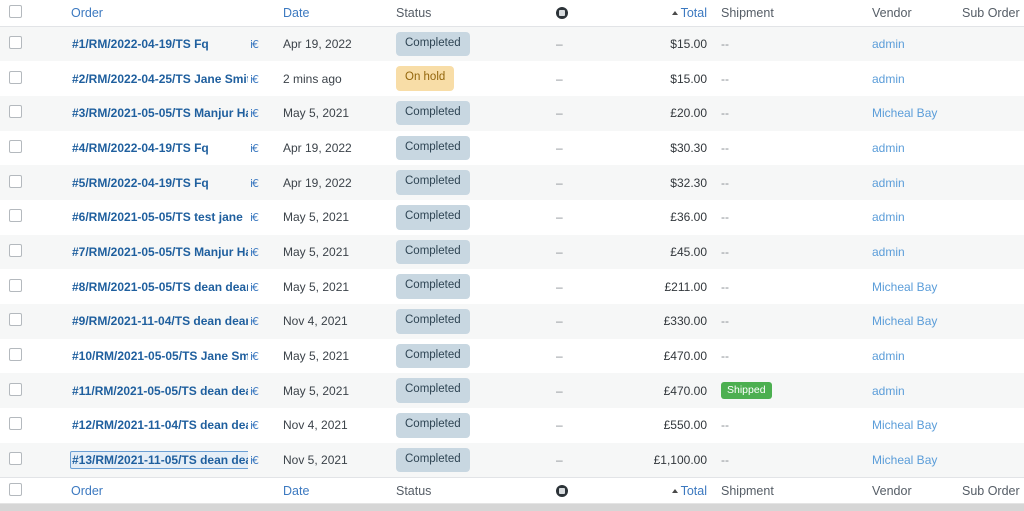 The height and width of the screenshot is (511, 1024). Describe the element at coordinates (159, 321) in the screenshot. I see `order-link: #9/RM/2021-11-04/TS dean dean` at that location.